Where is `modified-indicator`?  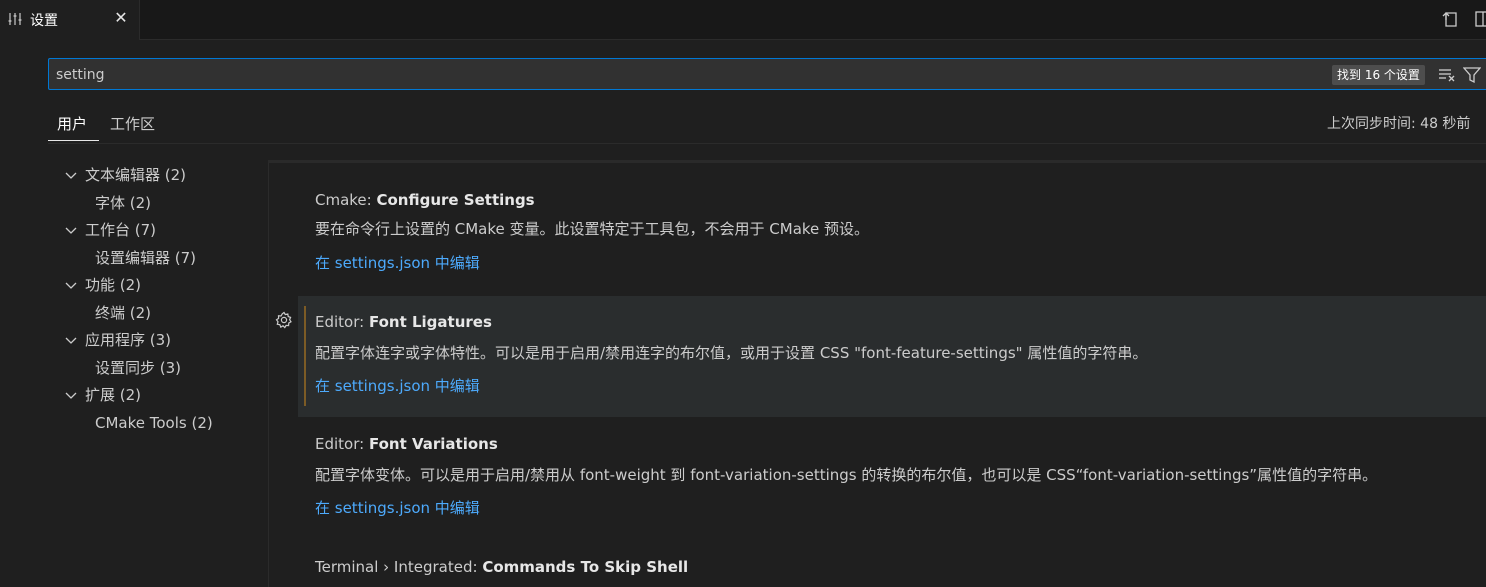
modified-indicator is located at coordinates (305, 356).